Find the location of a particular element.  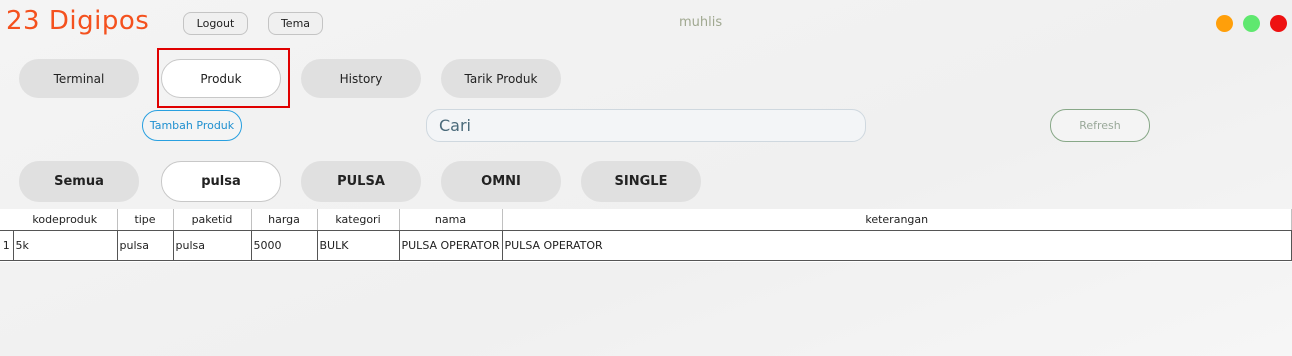

row-number: 1 is located at coordinates (7, 245).